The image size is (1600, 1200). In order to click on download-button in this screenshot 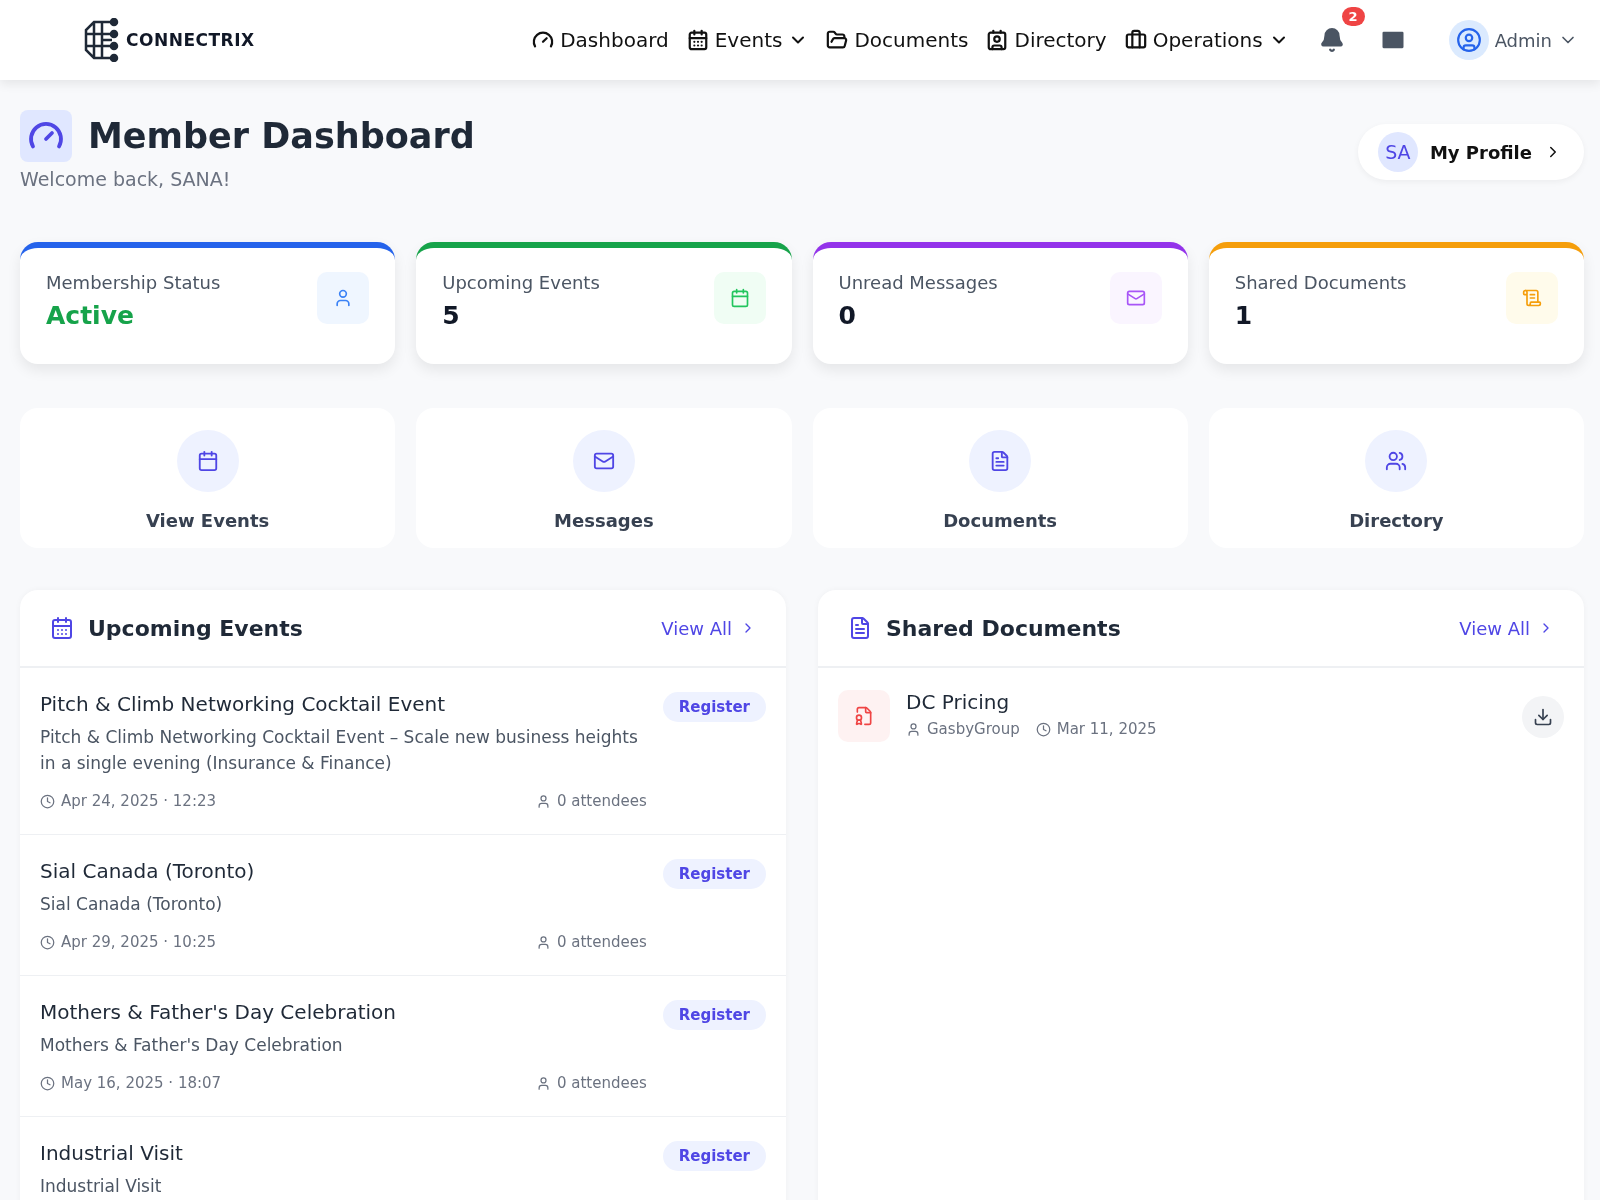, I will do `click(1543, 717)`.